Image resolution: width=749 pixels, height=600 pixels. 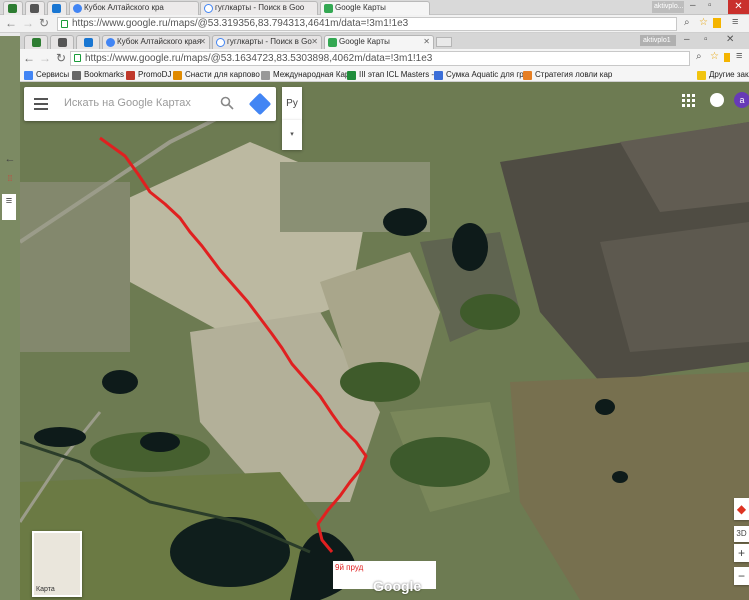 I want to click on bookmark-services: Сервисы, so click(x=46, y=75).